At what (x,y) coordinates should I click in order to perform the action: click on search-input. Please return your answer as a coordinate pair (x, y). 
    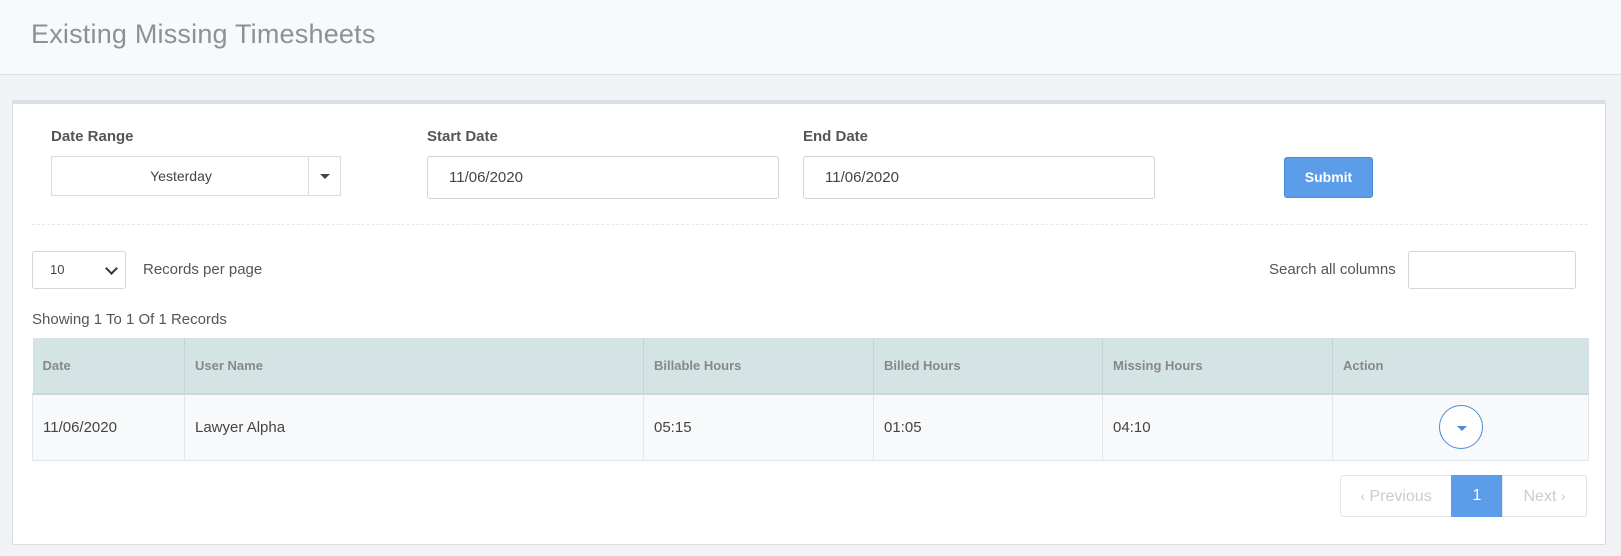
    Looking at the image, I should click on (1492, 270).